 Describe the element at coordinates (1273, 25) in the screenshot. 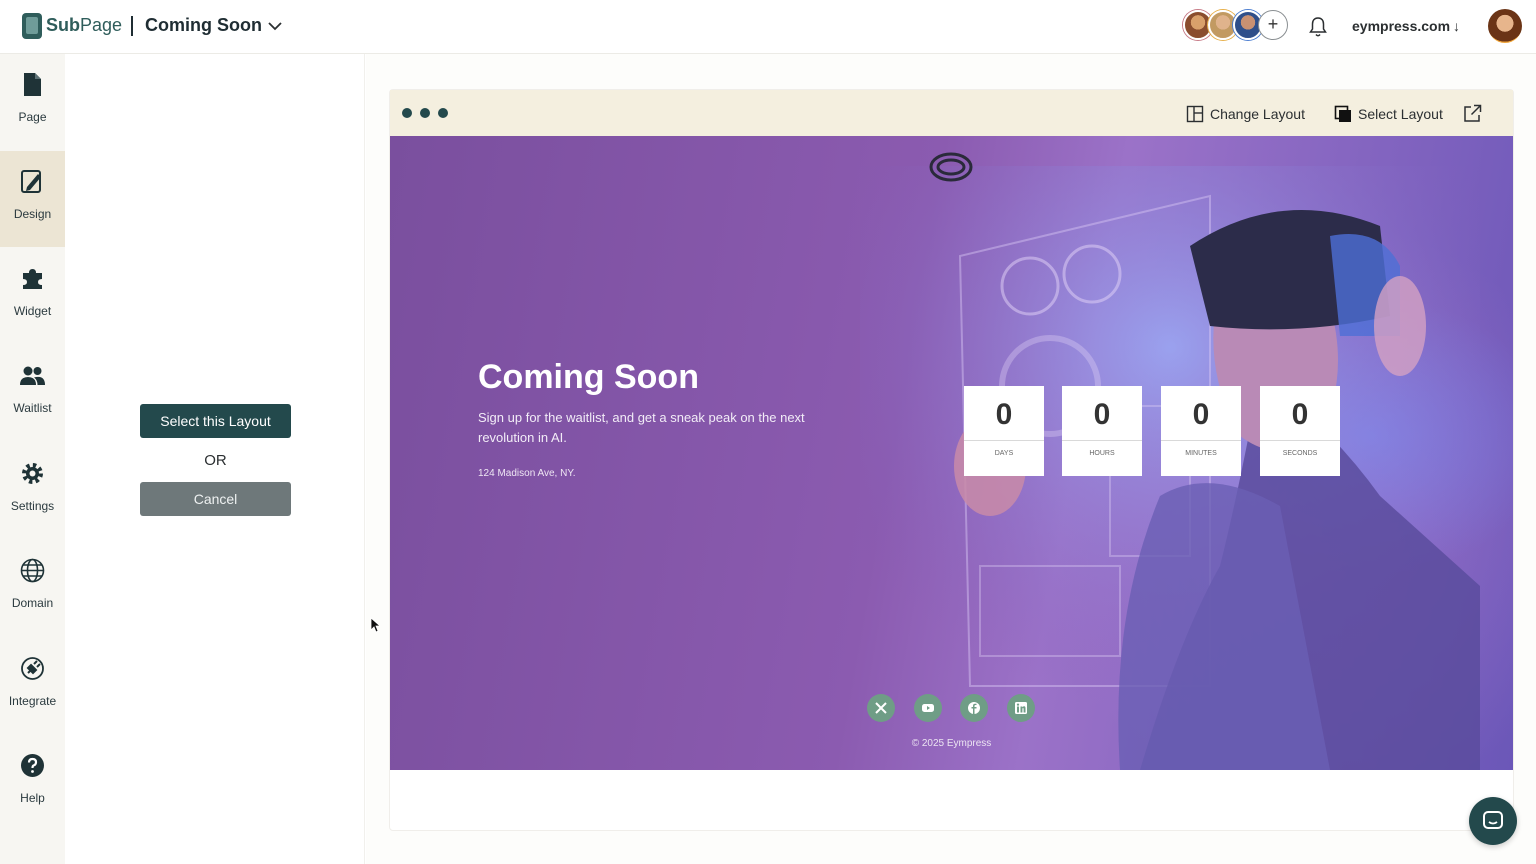

I see `add-collaborator-button: +` at that location.